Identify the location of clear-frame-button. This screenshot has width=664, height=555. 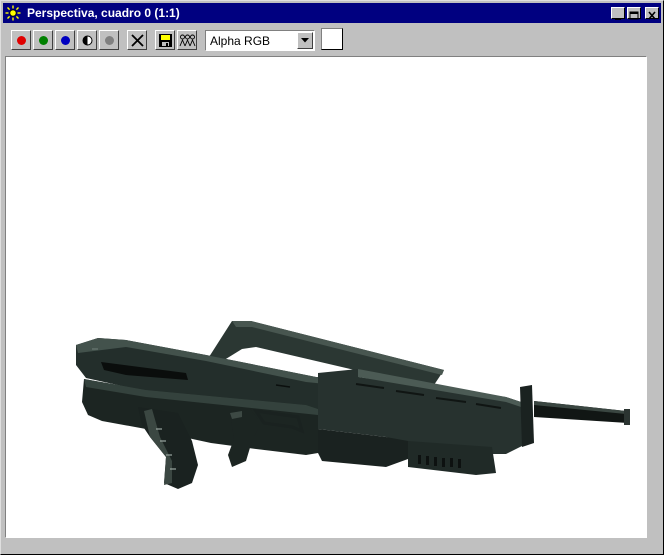
(137, 40).